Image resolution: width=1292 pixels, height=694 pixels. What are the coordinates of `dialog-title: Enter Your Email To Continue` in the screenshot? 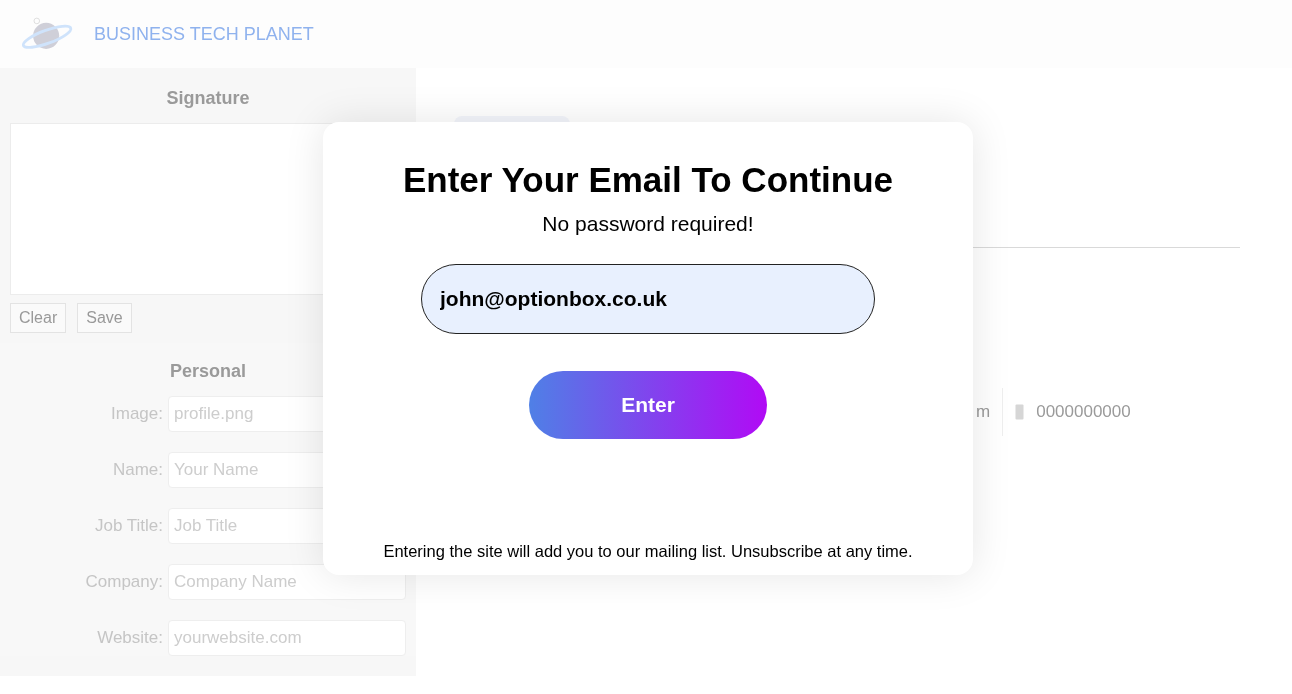 It's located at (647, 180).